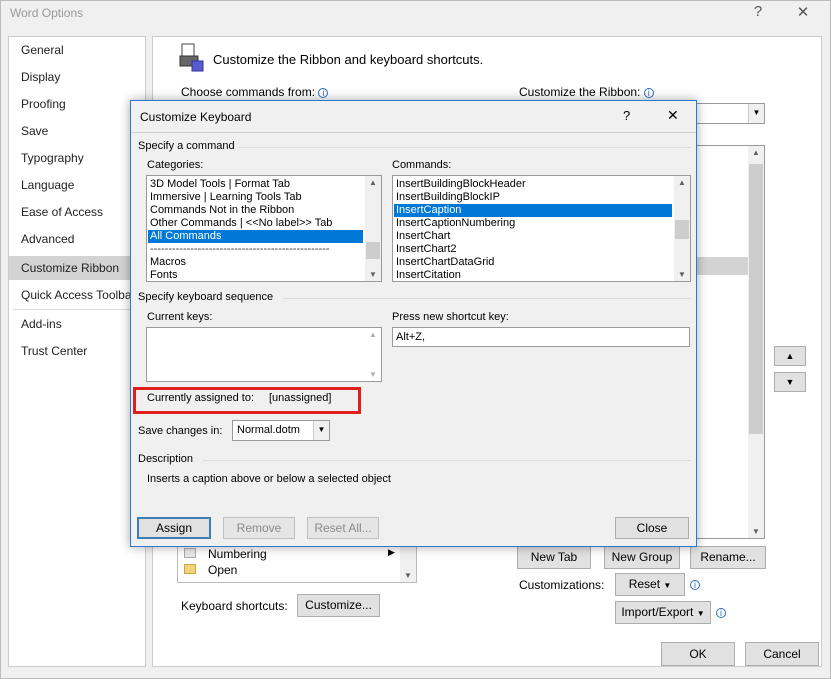 The width and height of the screenshot is (831, 679). I want to click on folder-icon, so click(190, 569).